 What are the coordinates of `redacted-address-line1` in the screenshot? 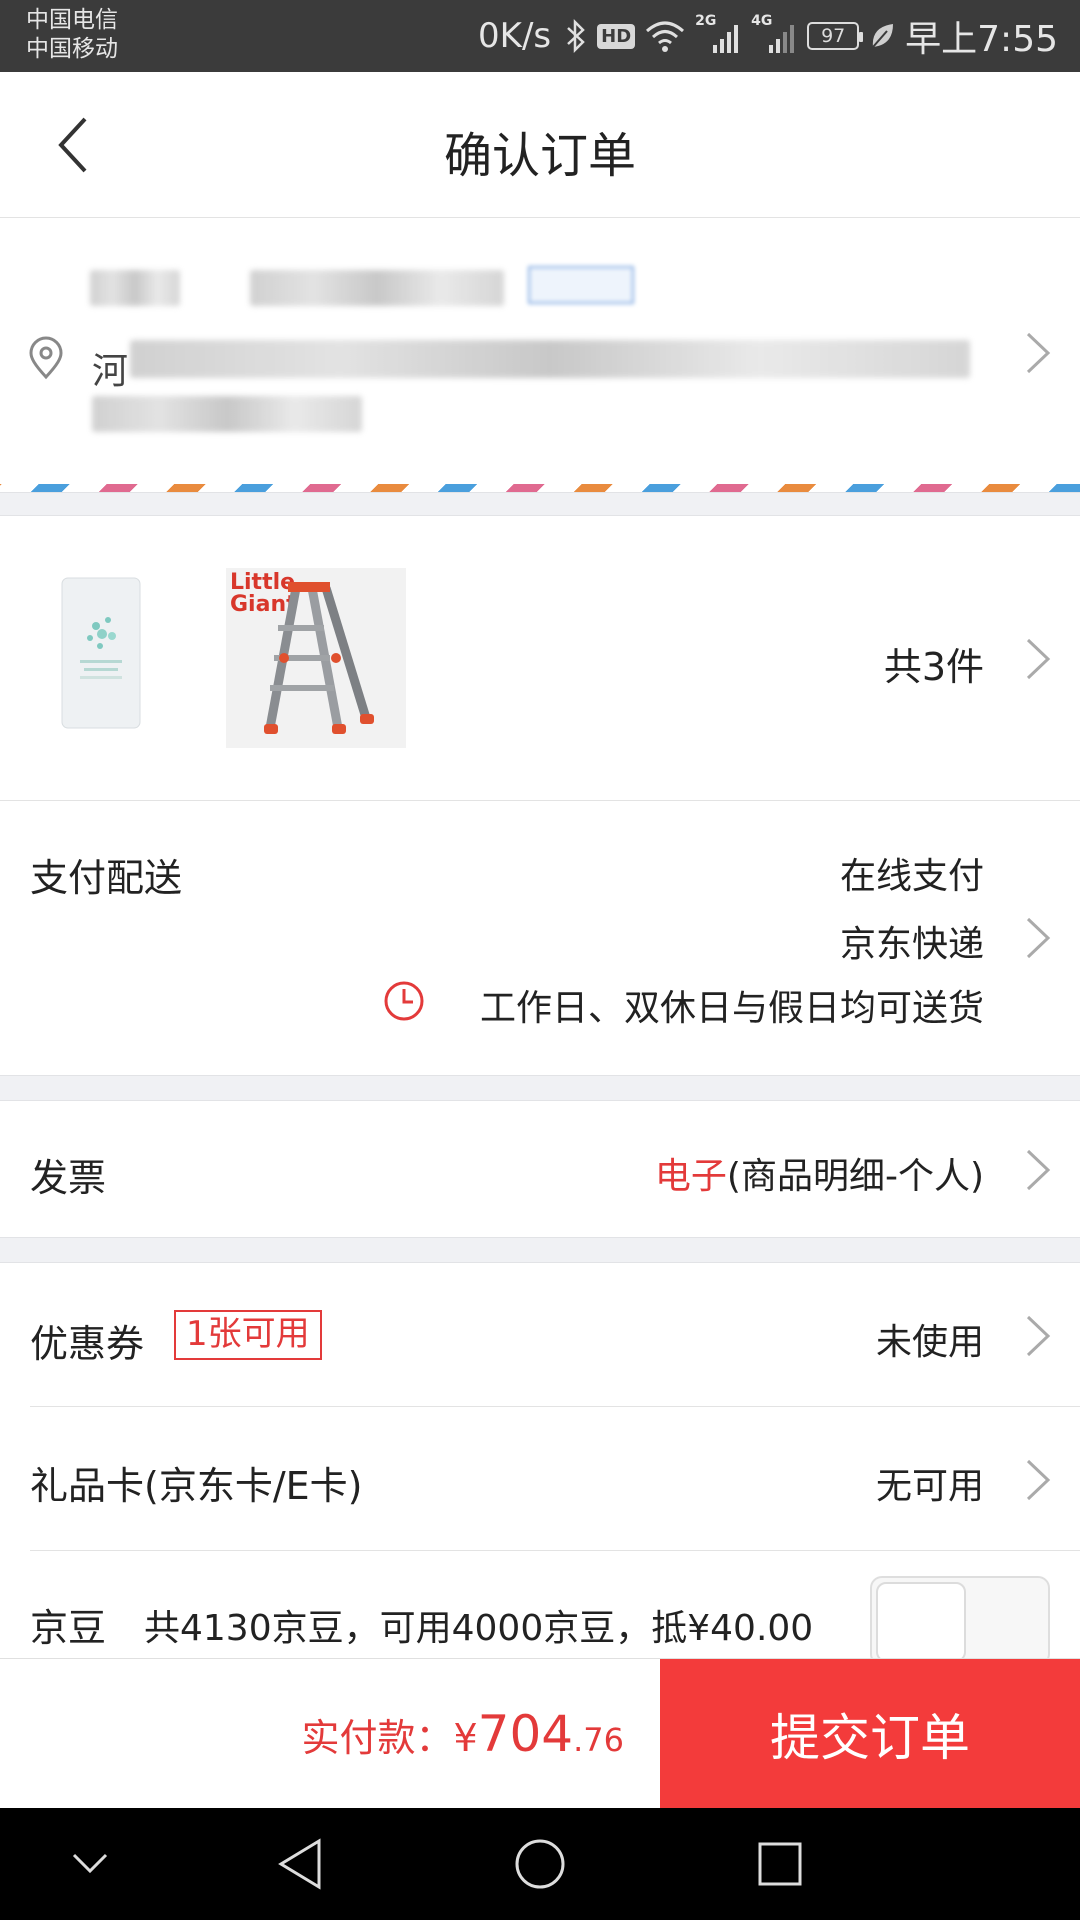 It's located at (550, 359).